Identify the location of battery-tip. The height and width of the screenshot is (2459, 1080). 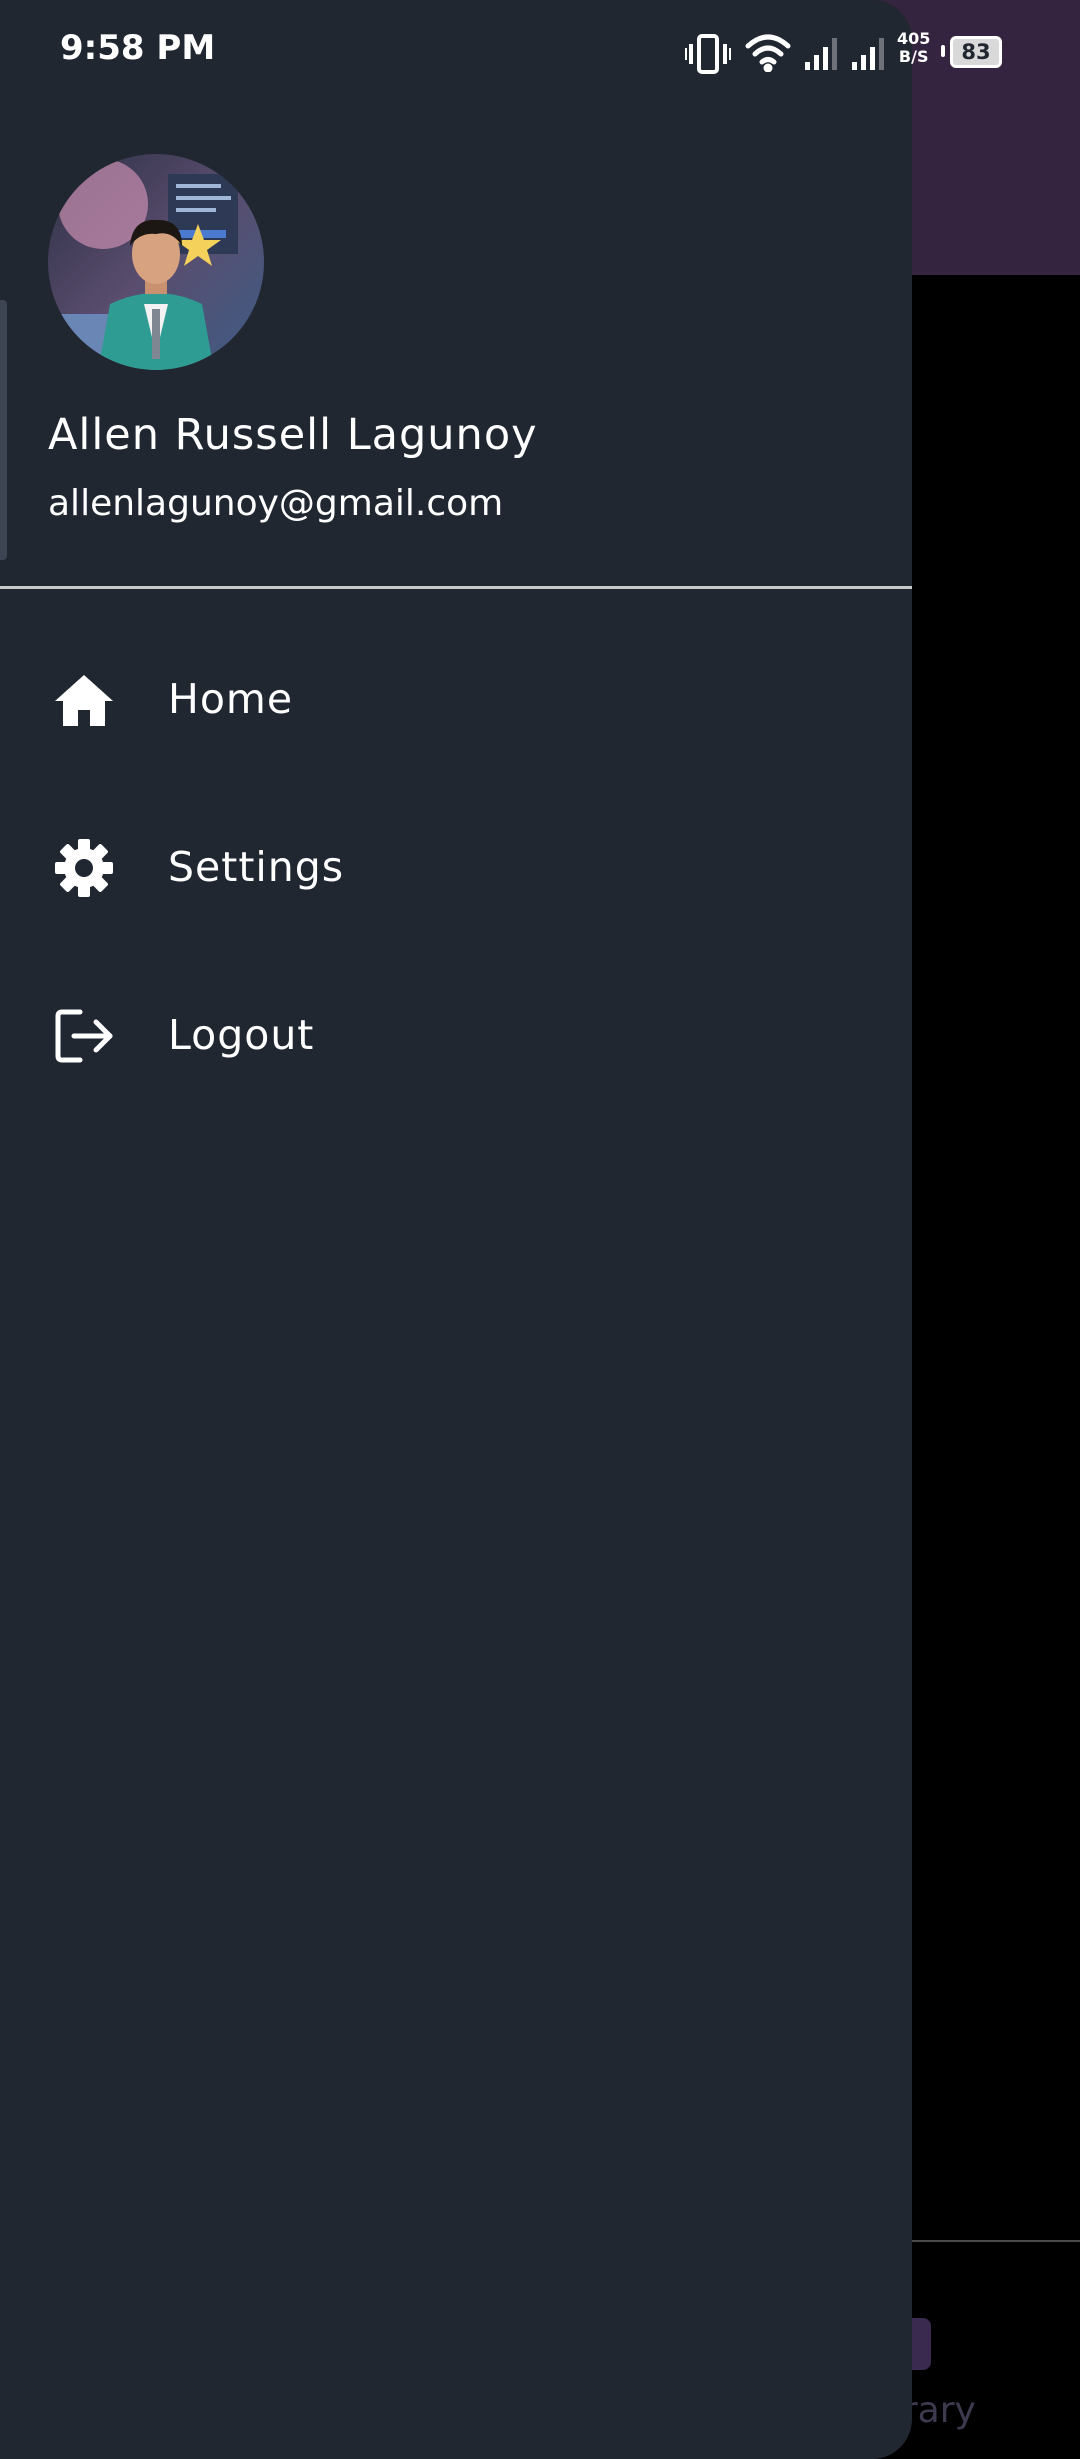
(943, 51).